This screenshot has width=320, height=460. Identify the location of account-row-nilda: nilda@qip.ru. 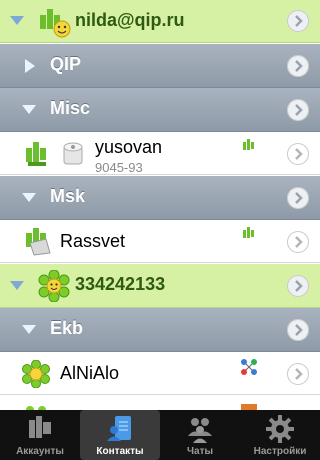
(160, 21).